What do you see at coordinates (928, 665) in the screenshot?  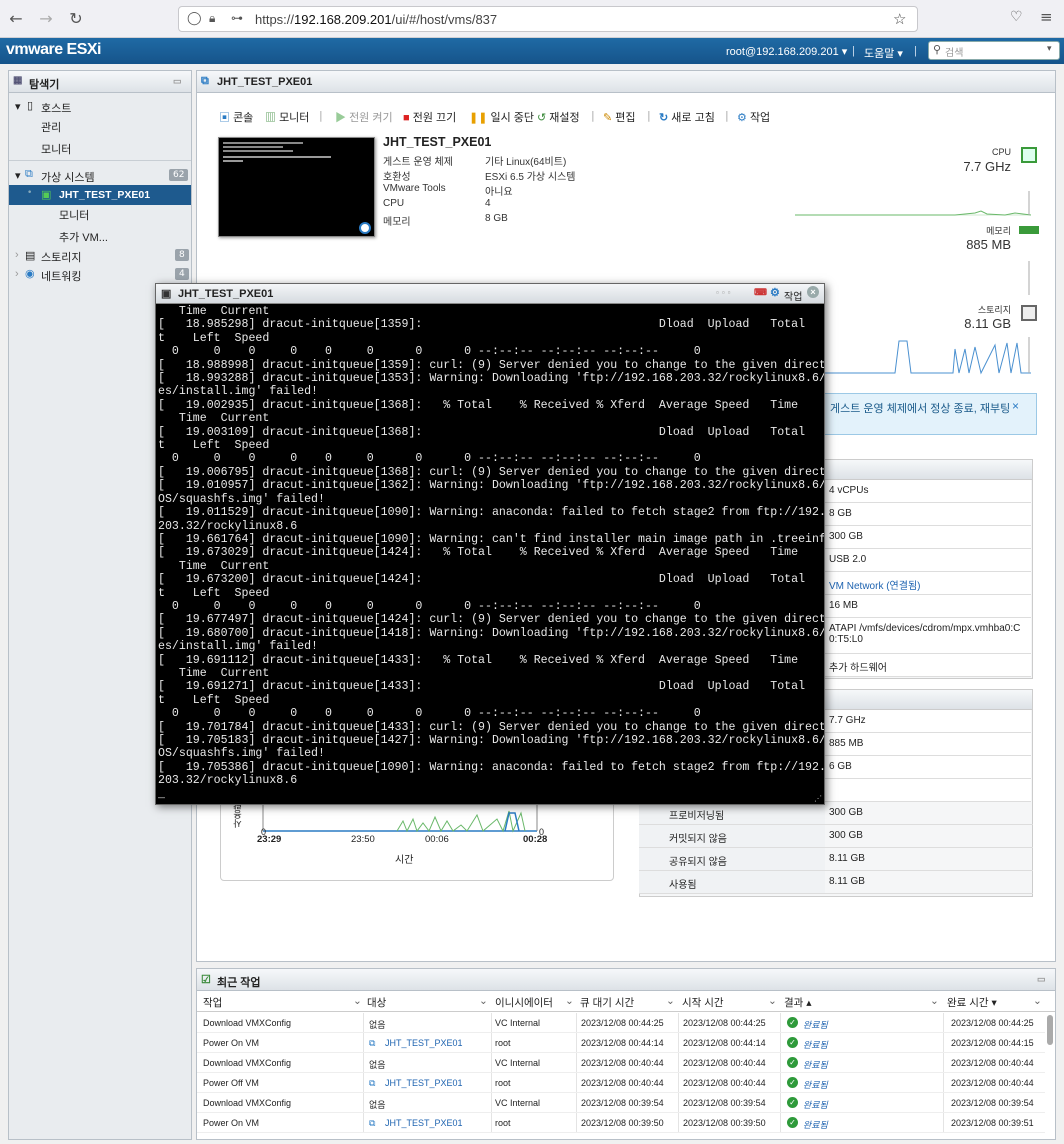 I see `hw-add-hardware: 추가 하드웨어` at bounding box center [928, 665].